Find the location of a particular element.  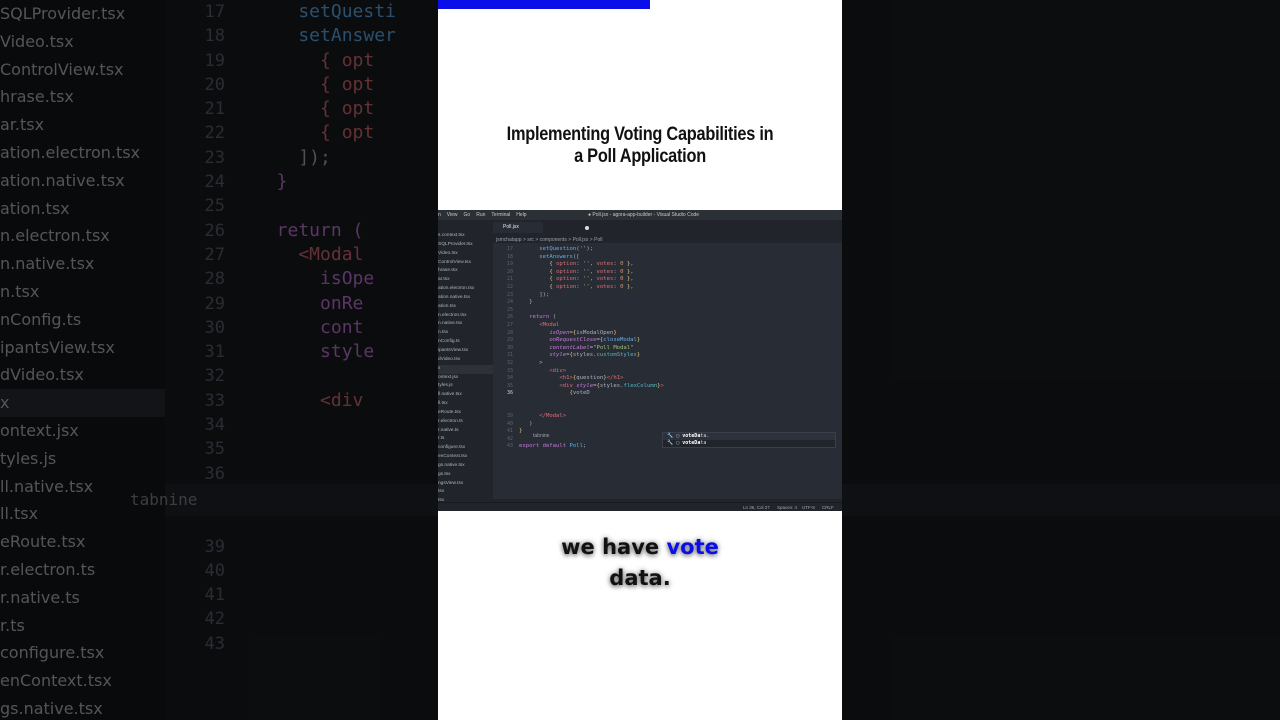

autocomplete-popup: 🔧 ▢ voteData. 🔧 ▢ voteData is located at coordinates (749, 440).